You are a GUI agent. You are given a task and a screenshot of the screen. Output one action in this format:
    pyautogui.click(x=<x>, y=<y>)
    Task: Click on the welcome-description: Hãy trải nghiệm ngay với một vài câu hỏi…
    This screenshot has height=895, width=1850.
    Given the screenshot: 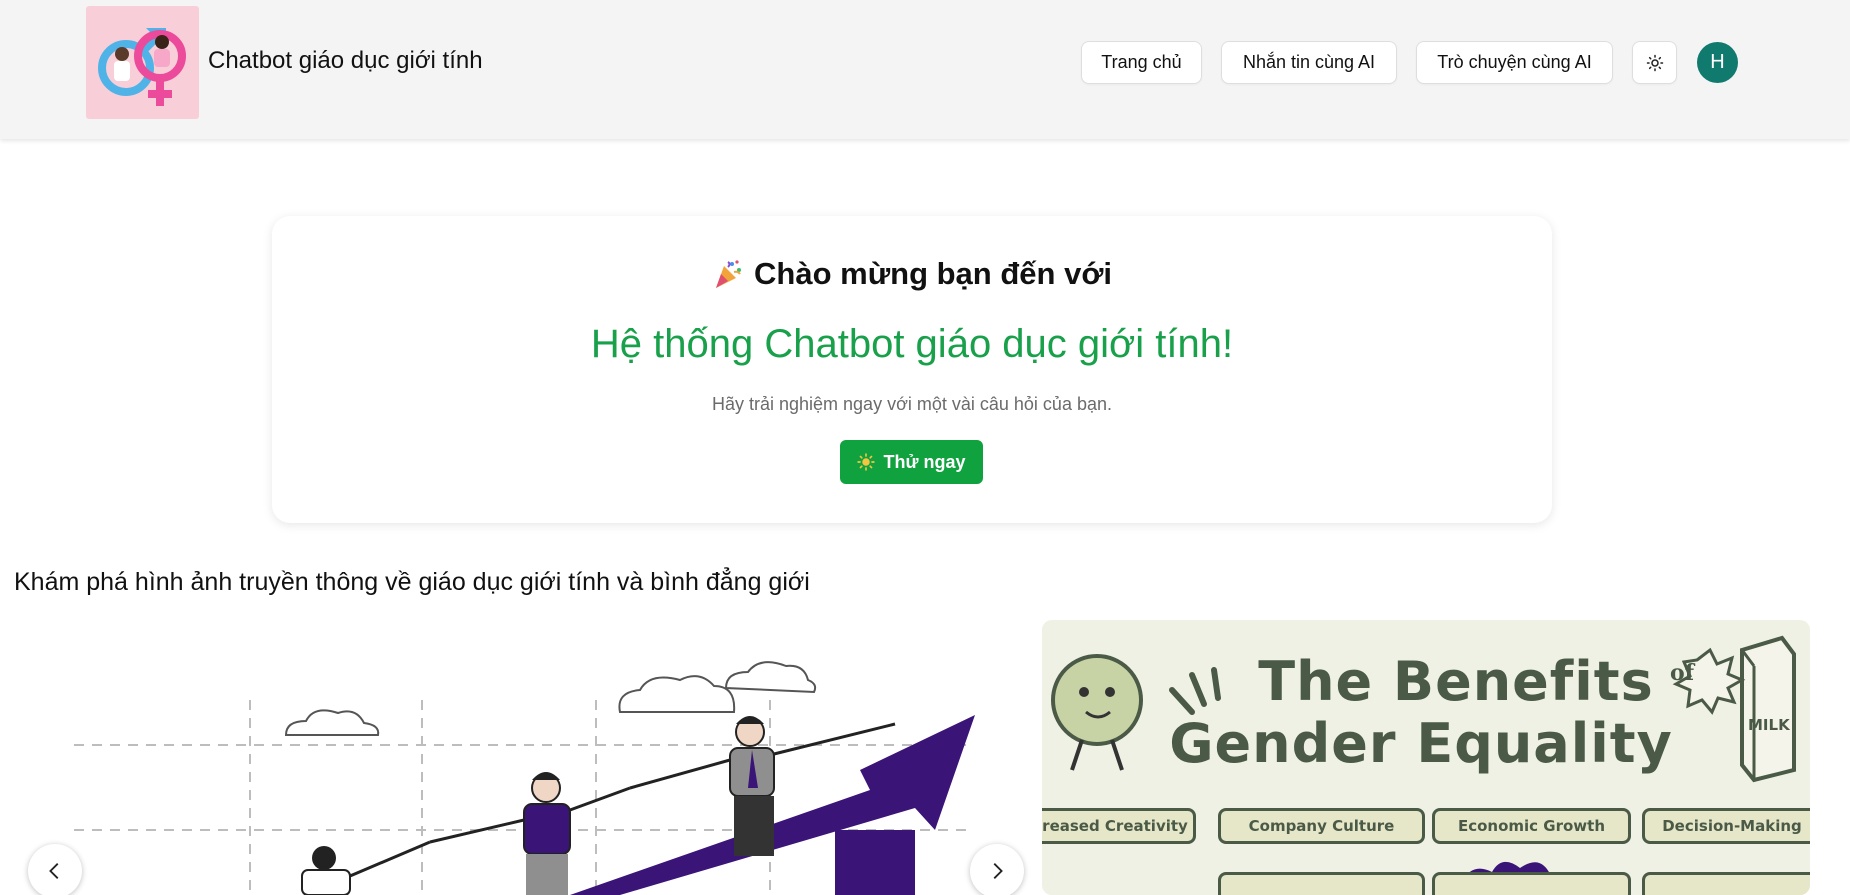 What is the action you would take?
    pyautogui.click(x=911, y=404)
    